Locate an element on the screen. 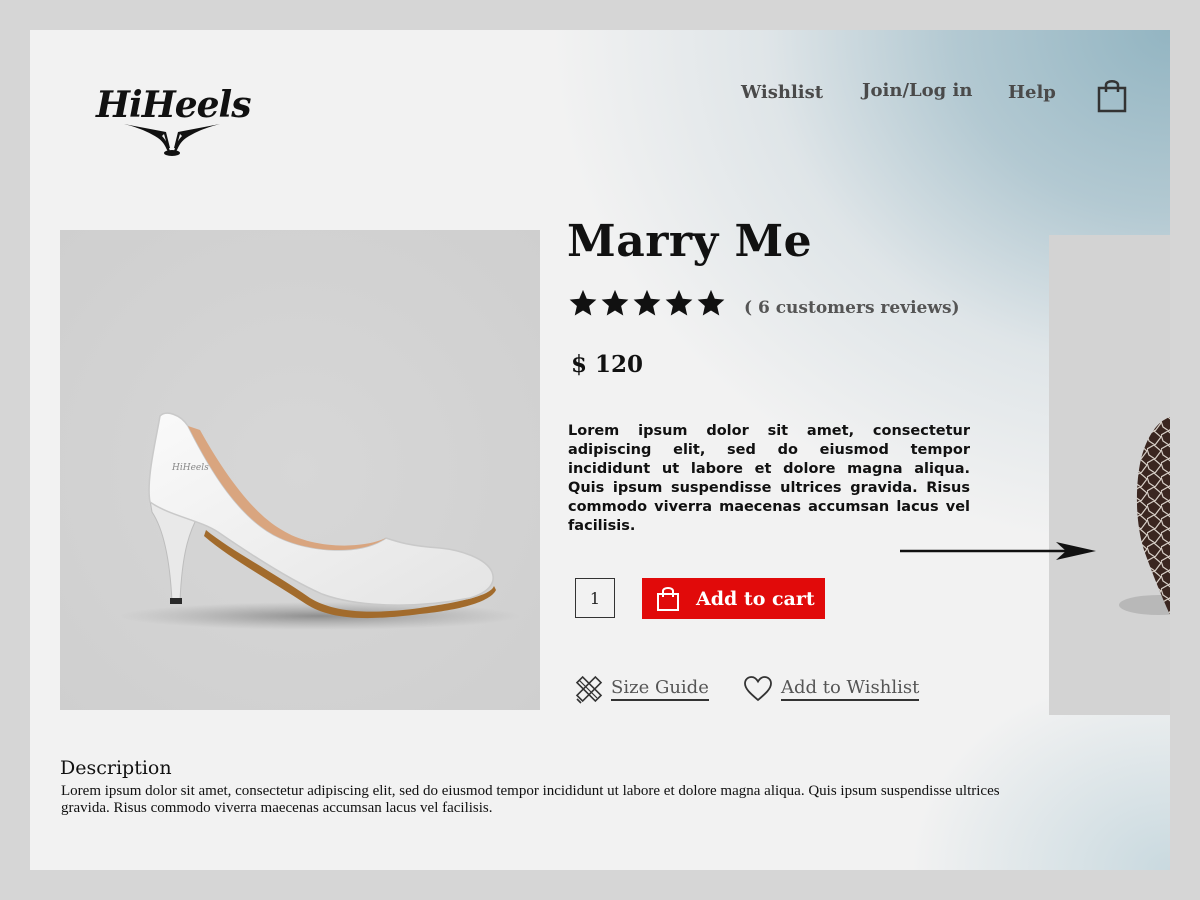  reviews-count: ( 6 customers reviews) is located at coordinates (852, 308).